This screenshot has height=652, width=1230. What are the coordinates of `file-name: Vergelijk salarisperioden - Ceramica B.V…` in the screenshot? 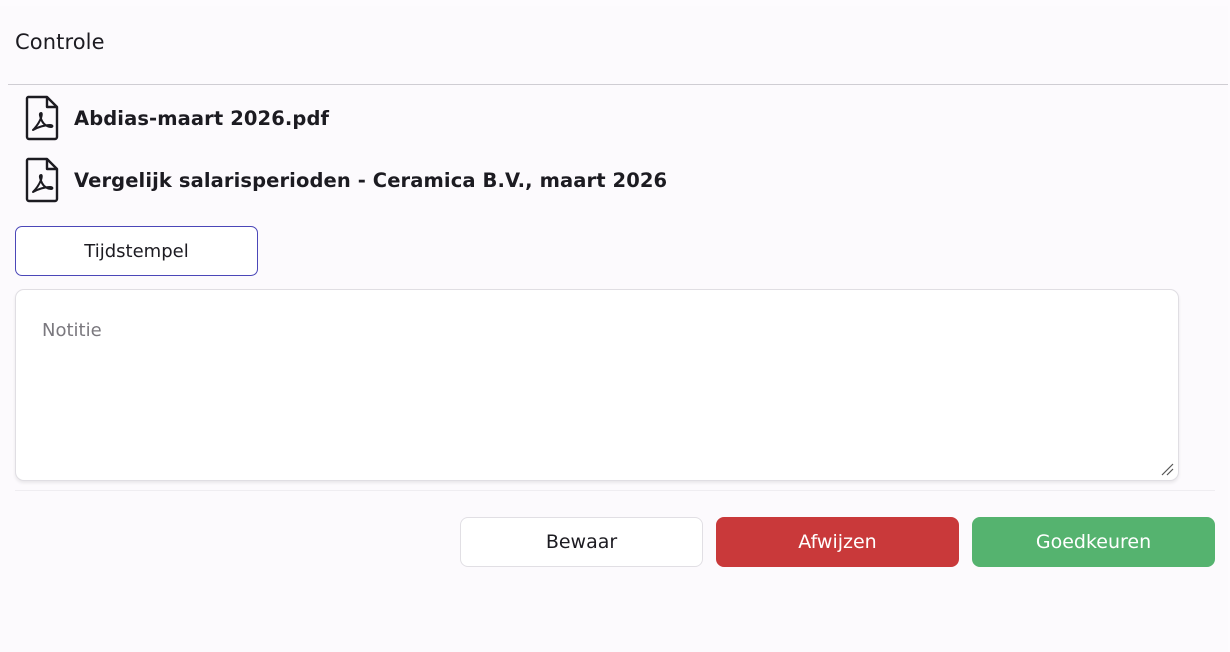 It's located at (371, 180).